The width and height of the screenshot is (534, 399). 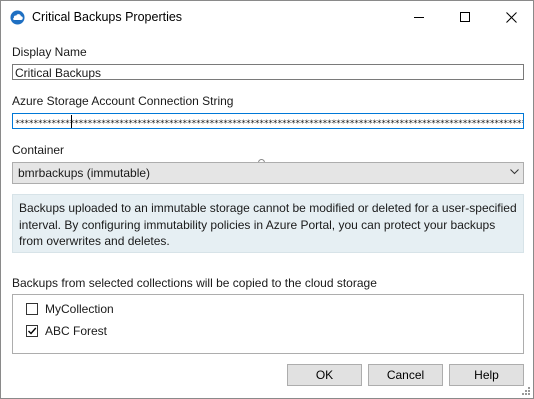 What do you see at coordinates (526, 391) in the screenshot?
I see `resize-grip-icon` at bounding box center [526, 391].